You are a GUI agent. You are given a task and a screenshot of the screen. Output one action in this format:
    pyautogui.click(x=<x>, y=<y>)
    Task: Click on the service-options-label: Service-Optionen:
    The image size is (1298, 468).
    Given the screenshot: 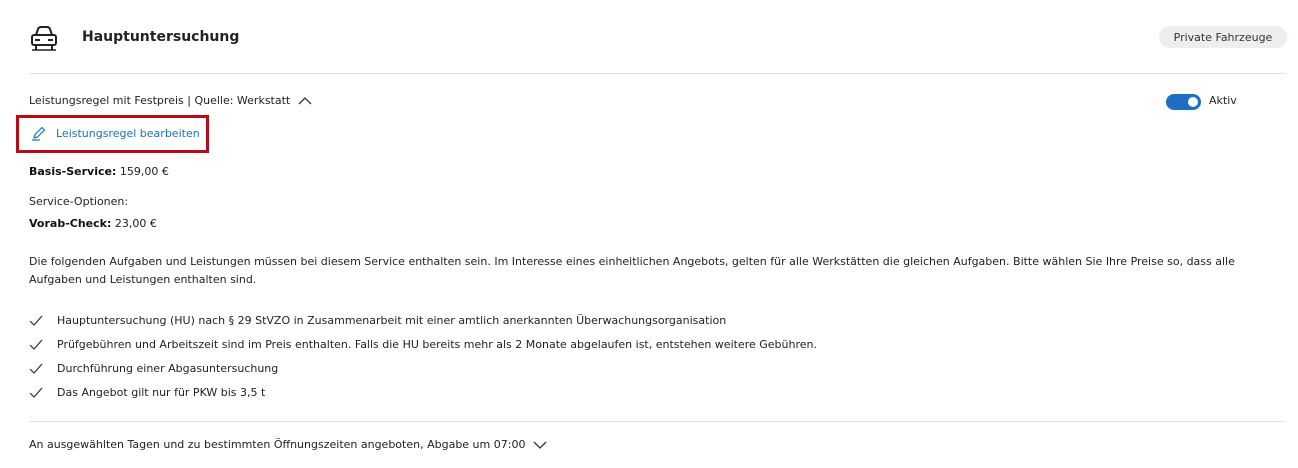 What is the action you would take?
    pyautogui.click(x=79, y=201)
    